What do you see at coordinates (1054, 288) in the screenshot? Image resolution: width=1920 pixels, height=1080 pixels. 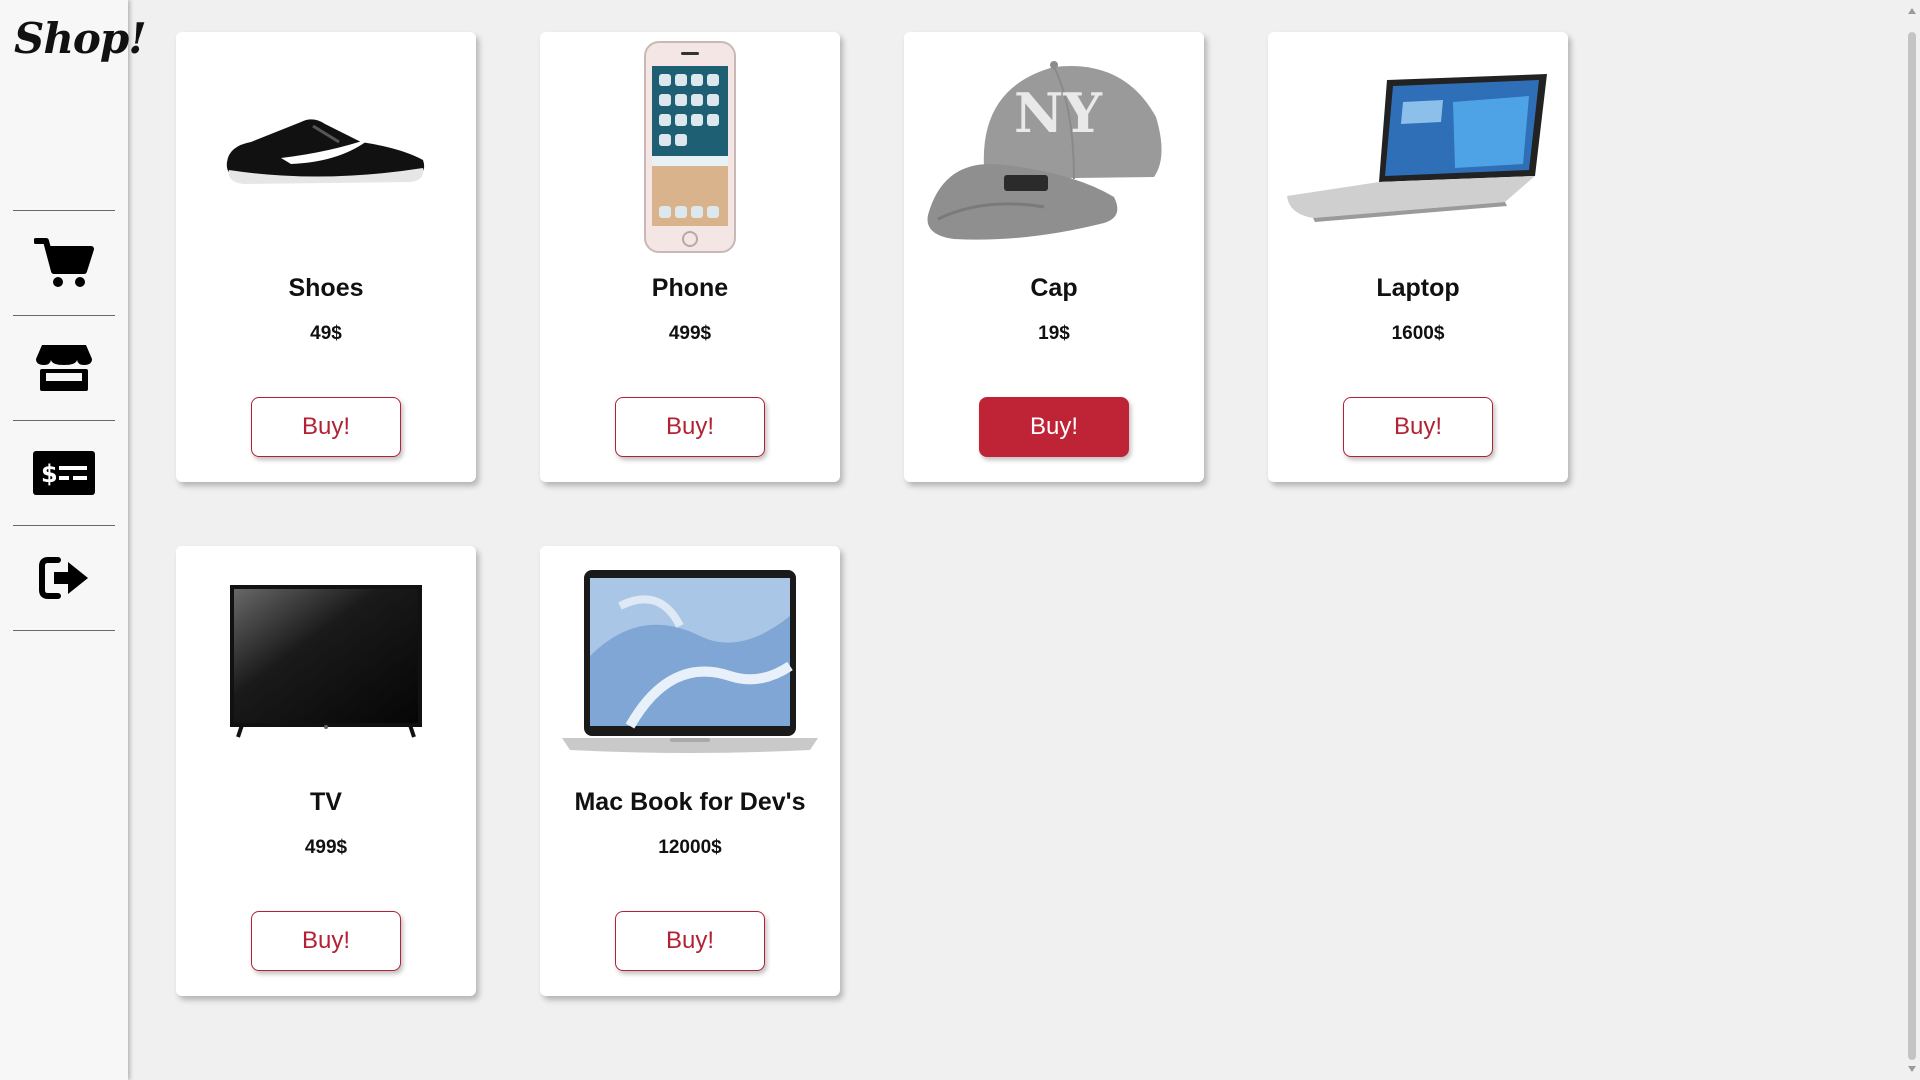 I see `product-name: Cap` at bounding box center [1054, 288].